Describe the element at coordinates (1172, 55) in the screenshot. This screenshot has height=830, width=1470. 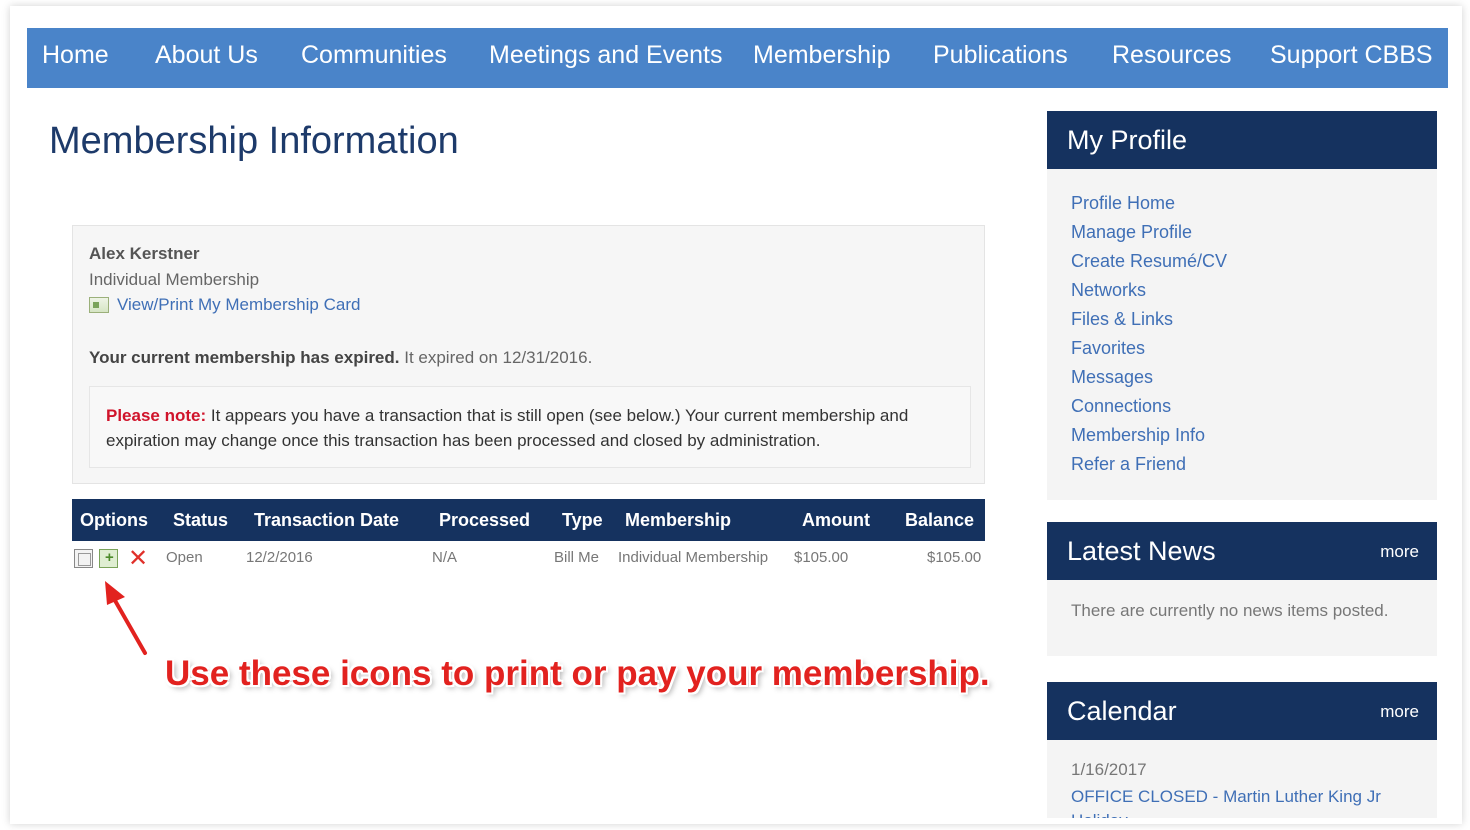
I see `nav-resources: Resources` at that location.